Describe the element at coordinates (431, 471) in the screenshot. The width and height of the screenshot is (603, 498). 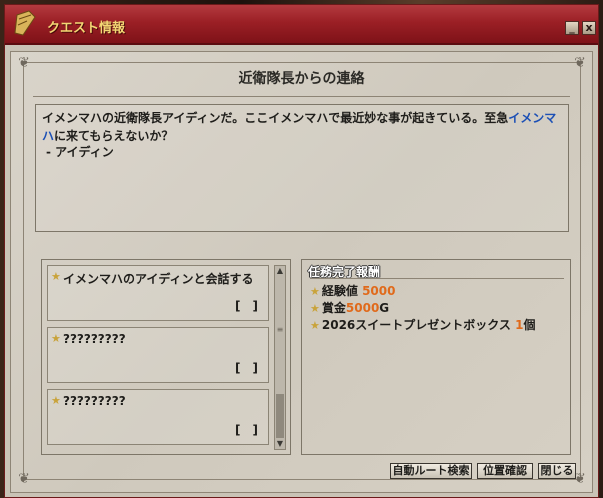
I see `auto-route-button: 自動ルート検索` at that location.